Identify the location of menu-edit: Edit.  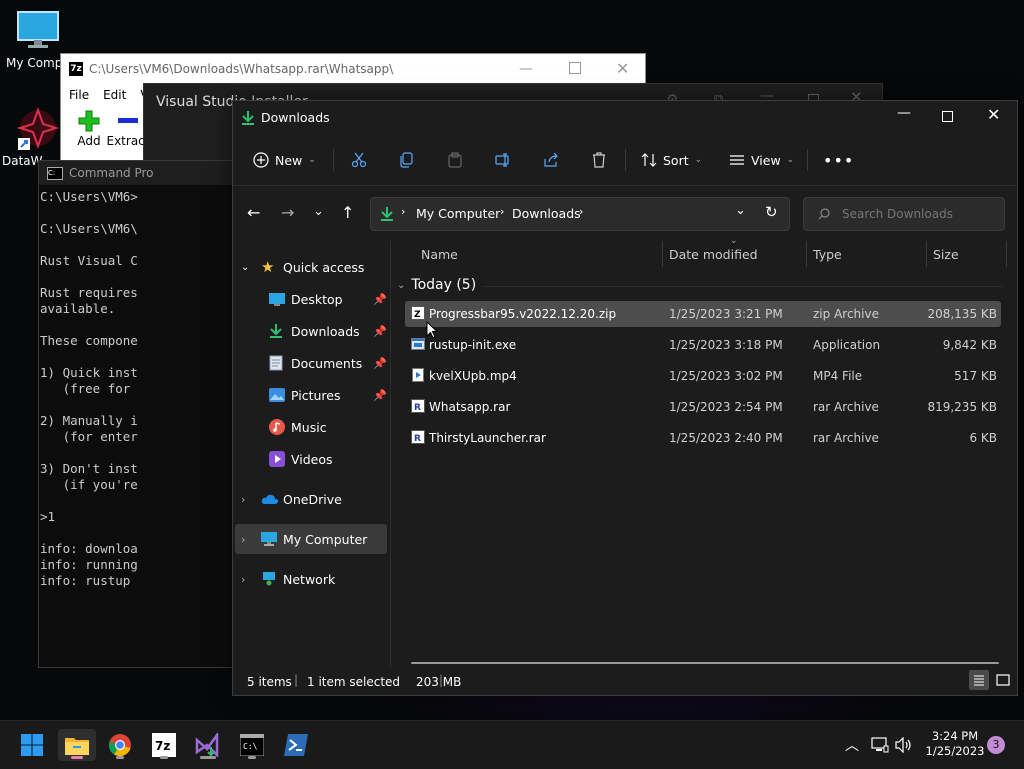
(114, 95).